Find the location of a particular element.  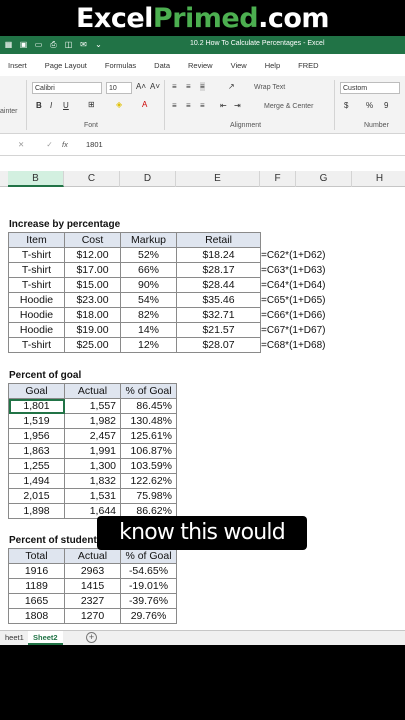

cell: 125.61% is located at coordinates (148, 436).